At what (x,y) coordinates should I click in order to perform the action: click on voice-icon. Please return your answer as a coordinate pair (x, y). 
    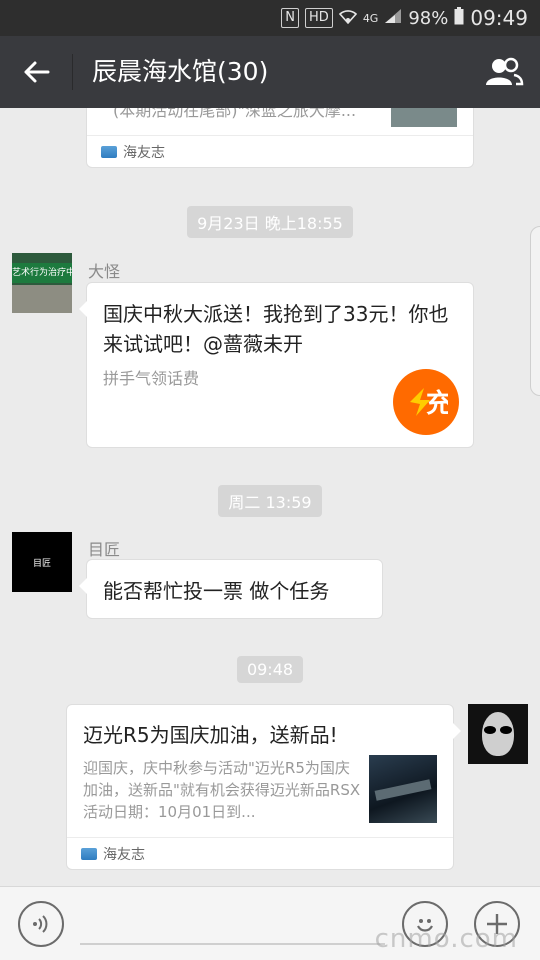
    Looking at the image, I should click on (40, 924).